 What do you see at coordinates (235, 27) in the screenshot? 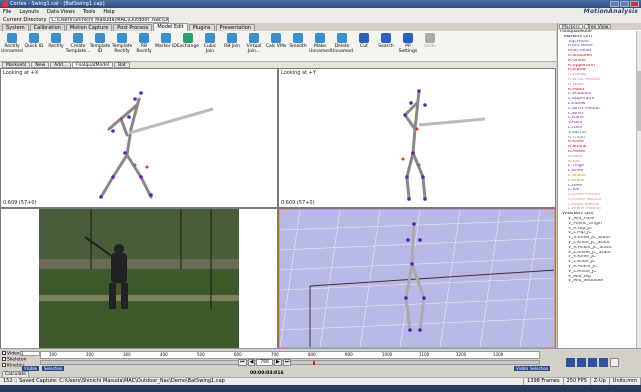
I see `tab-presentation: Presentation` at bounding box center [235, 27].